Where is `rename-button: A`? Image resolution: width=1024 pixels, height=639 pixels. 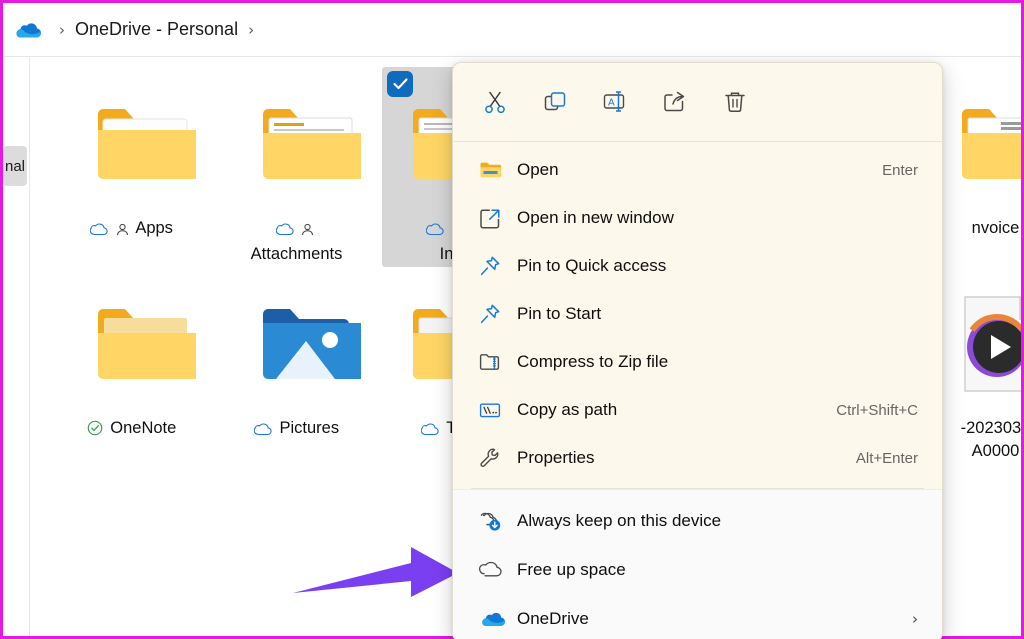 rename-button: A is located at coordinates (615, 102).